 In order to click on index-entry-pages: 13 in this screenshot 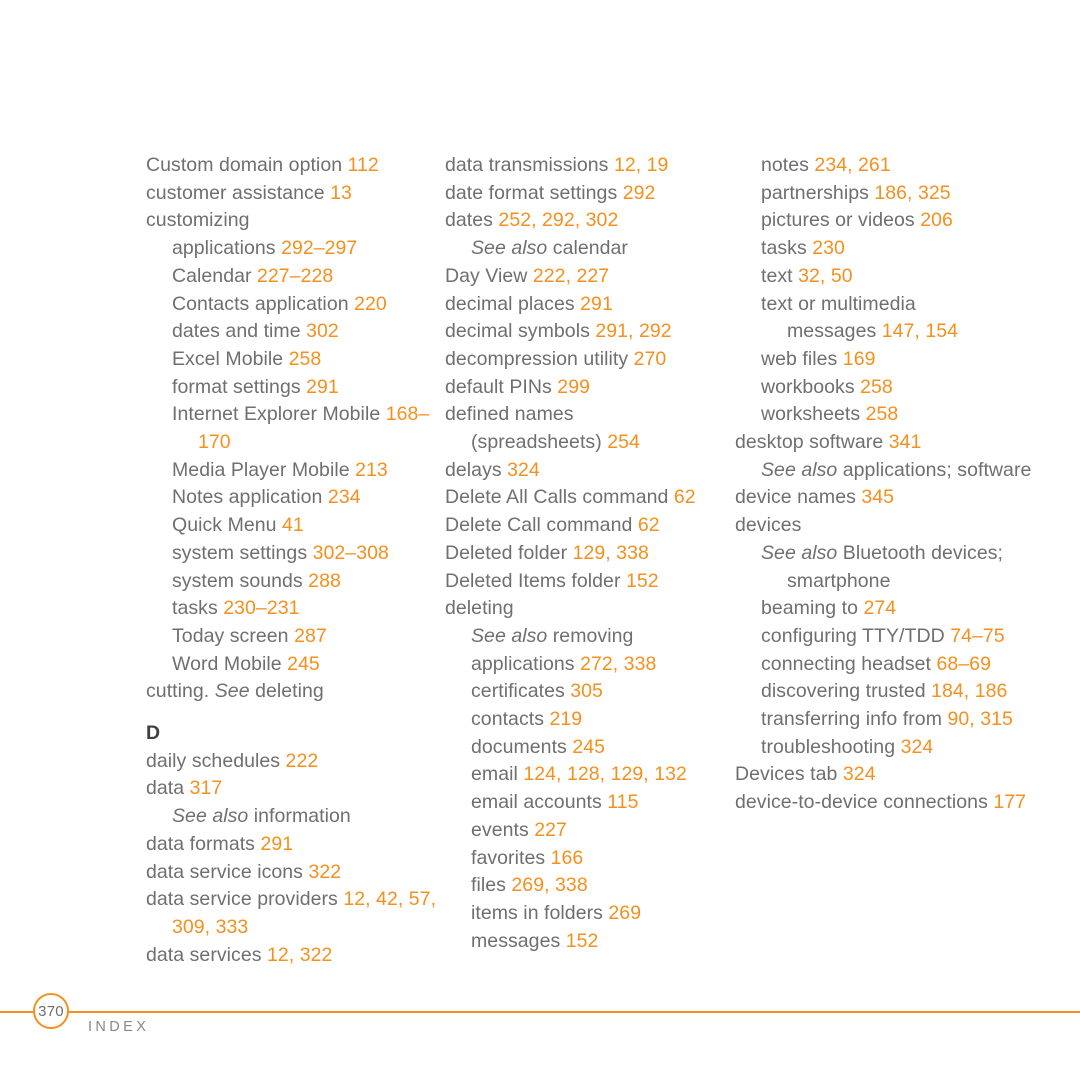, I will do `click(341, 192)`.